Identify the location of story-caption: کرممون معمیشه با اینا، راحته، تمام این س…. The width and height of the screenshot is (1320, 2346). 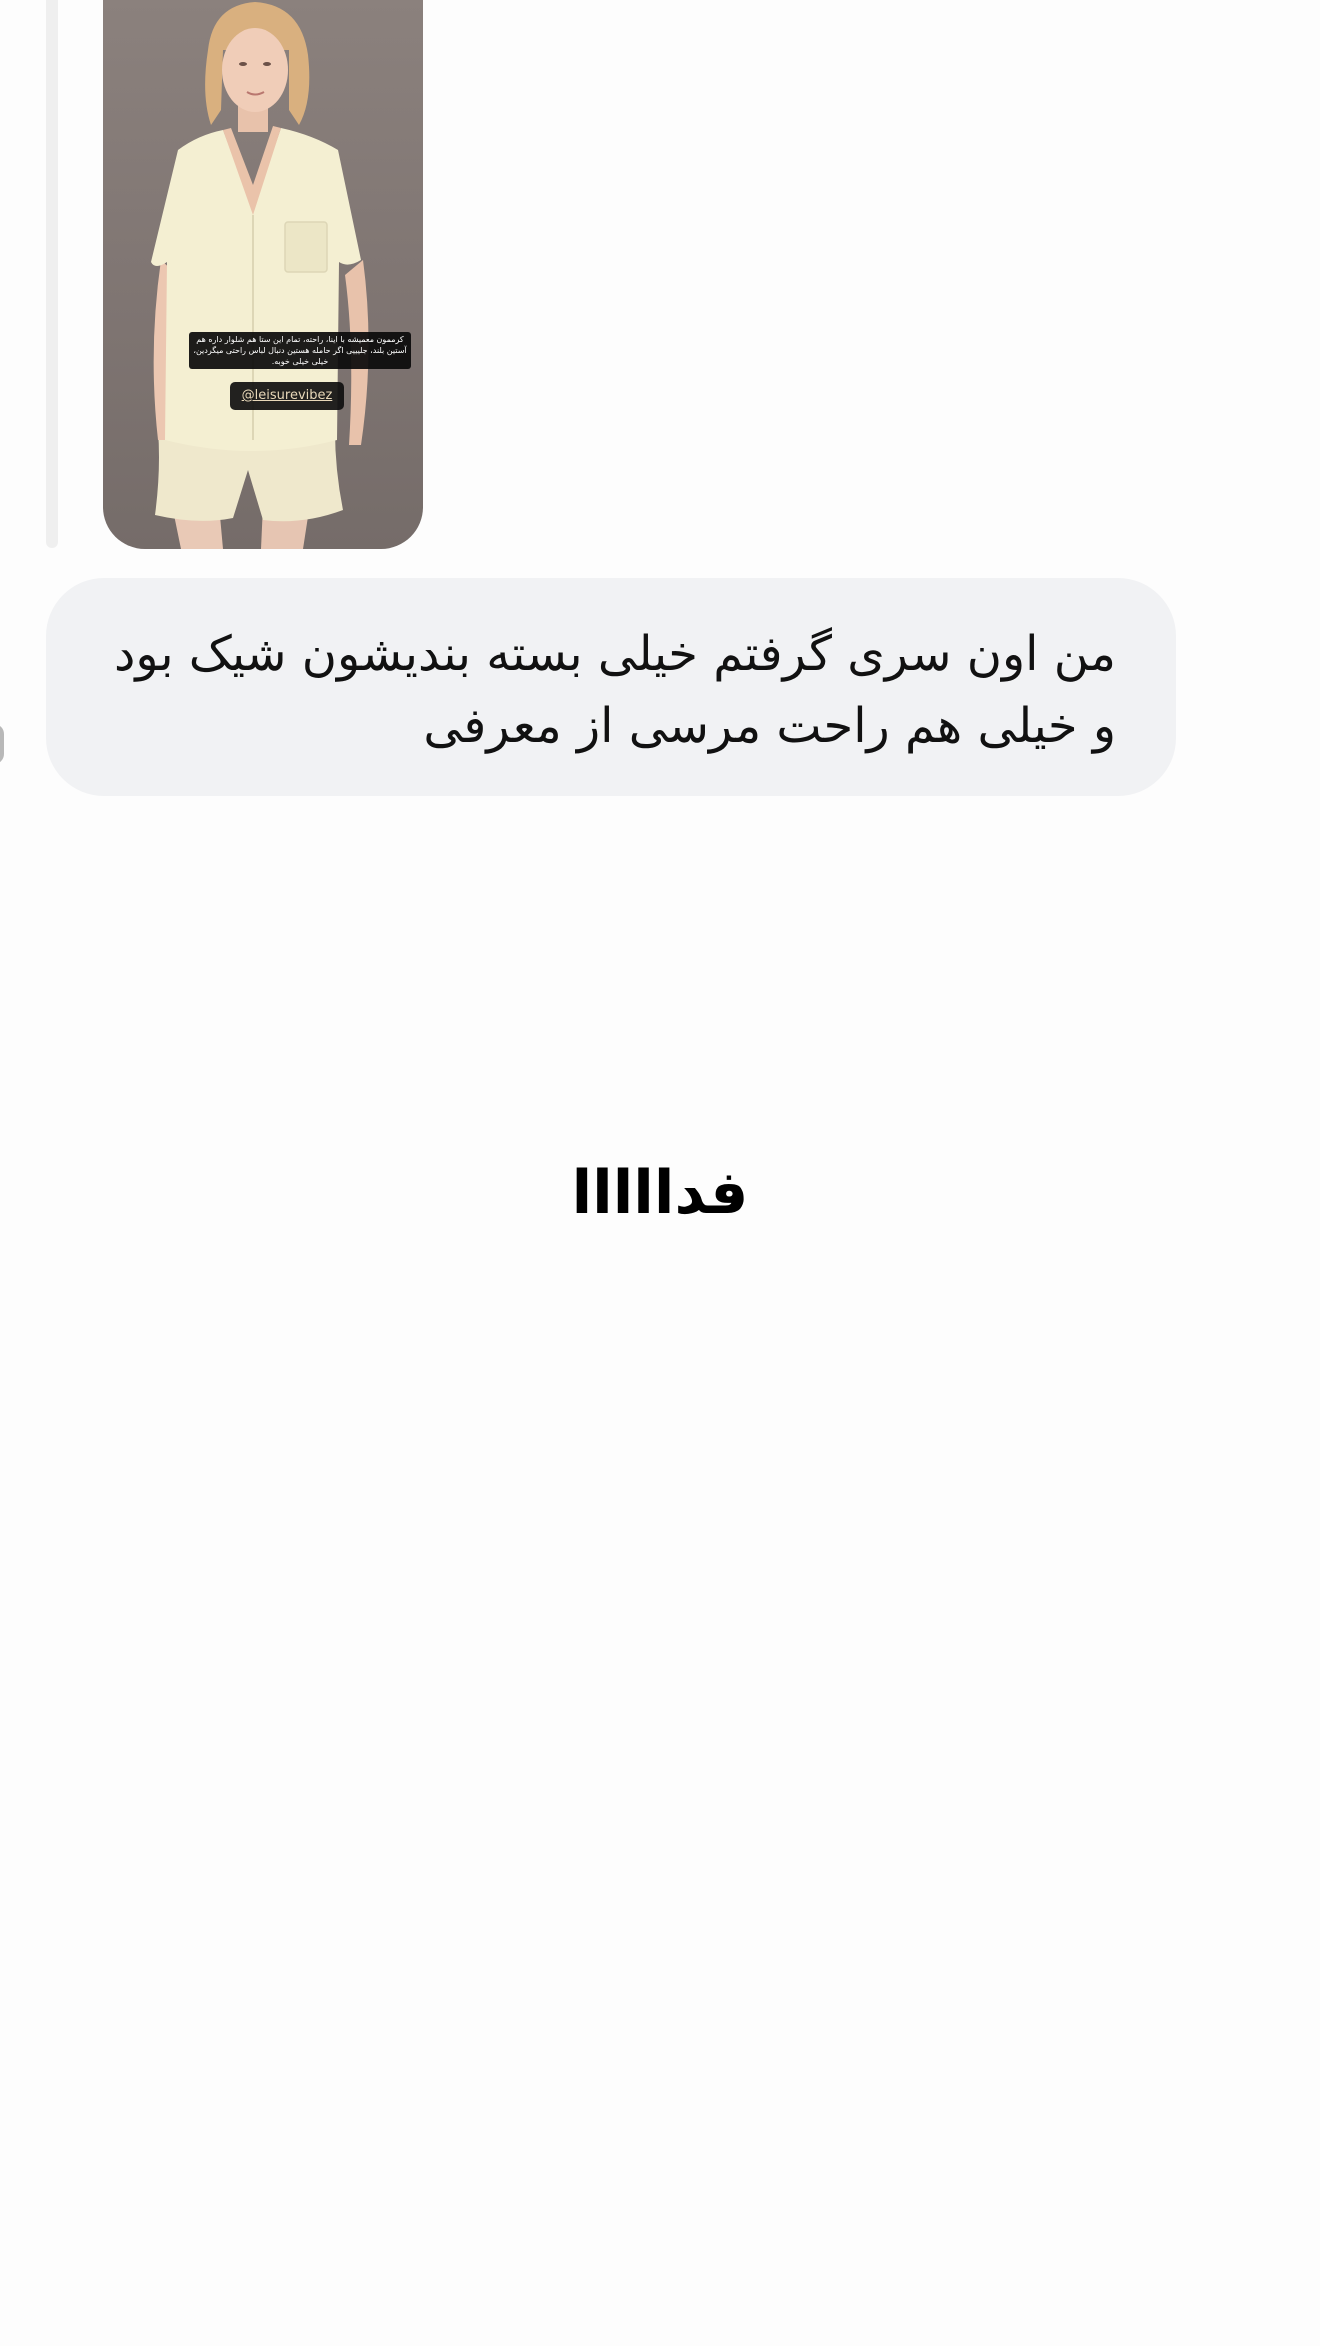
(300, 350).